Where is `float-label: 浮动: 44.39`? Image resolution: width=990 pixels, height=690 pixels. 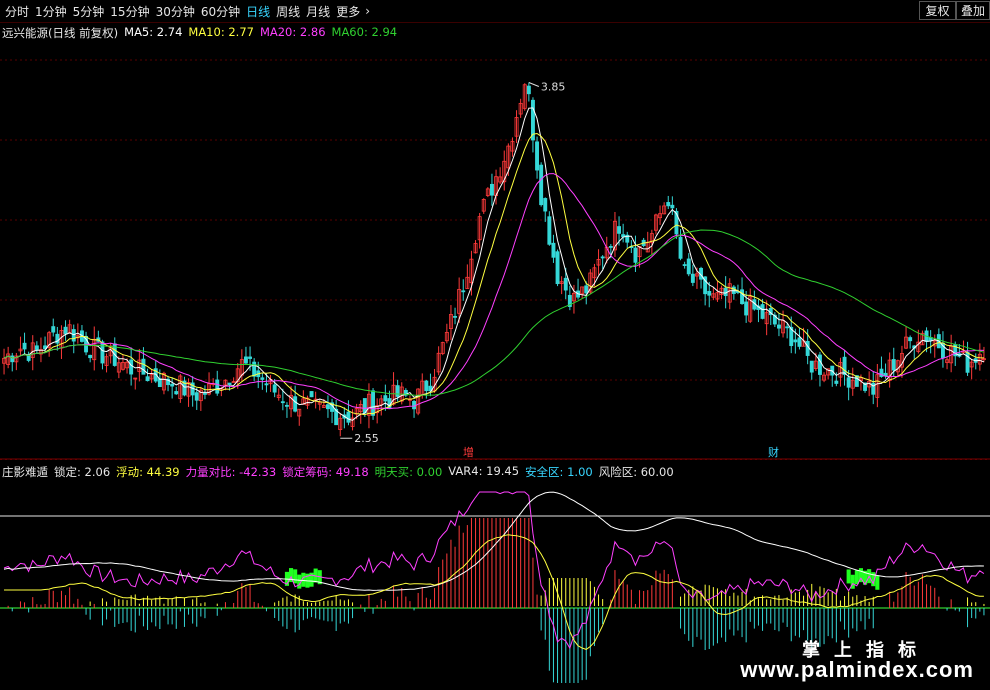
float-label: 浮动: 44.39 is located at coordinates (148, 472).